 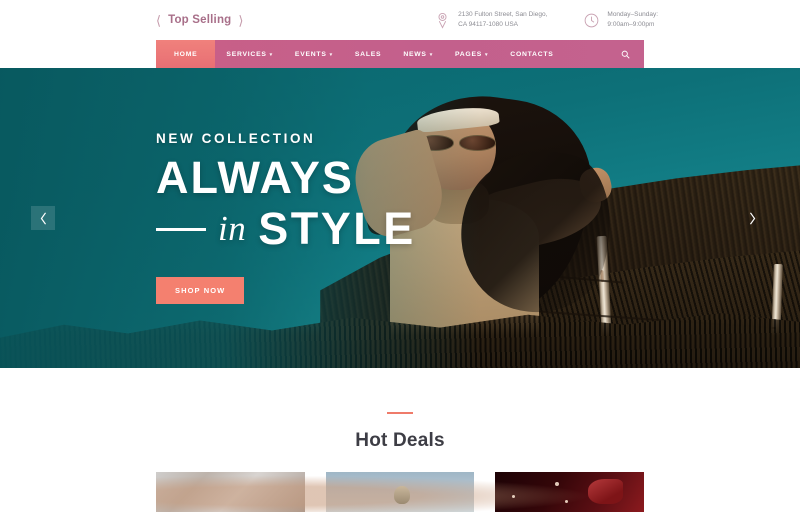 I want to click on hero-rule, so click(x=181, y=229).